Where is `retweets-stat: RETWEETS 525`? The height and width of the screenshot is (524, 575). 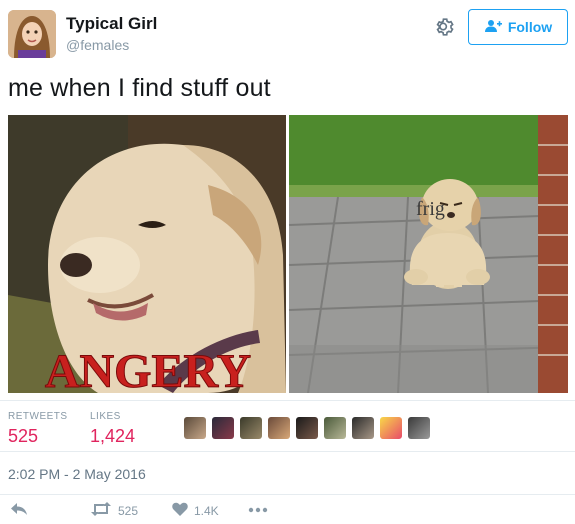 retweets-stat: RETWEETS 525 is located at coordinates (38, 429).